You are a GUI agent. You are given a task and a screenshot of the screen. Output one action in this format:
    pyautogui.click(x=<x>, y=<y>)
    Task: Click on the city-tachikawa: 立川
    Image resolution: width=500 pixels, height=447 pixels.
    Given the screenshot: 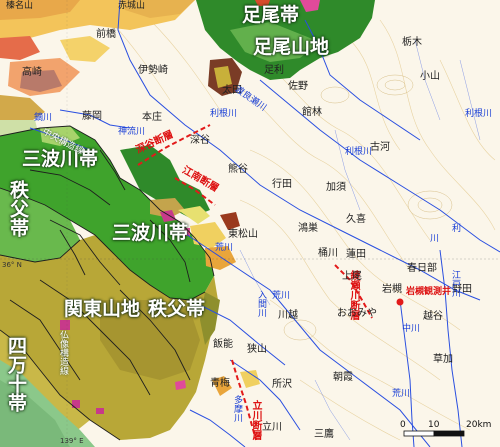 What is the action you would take?
    pyautogui.click(x=272, y=427)
    